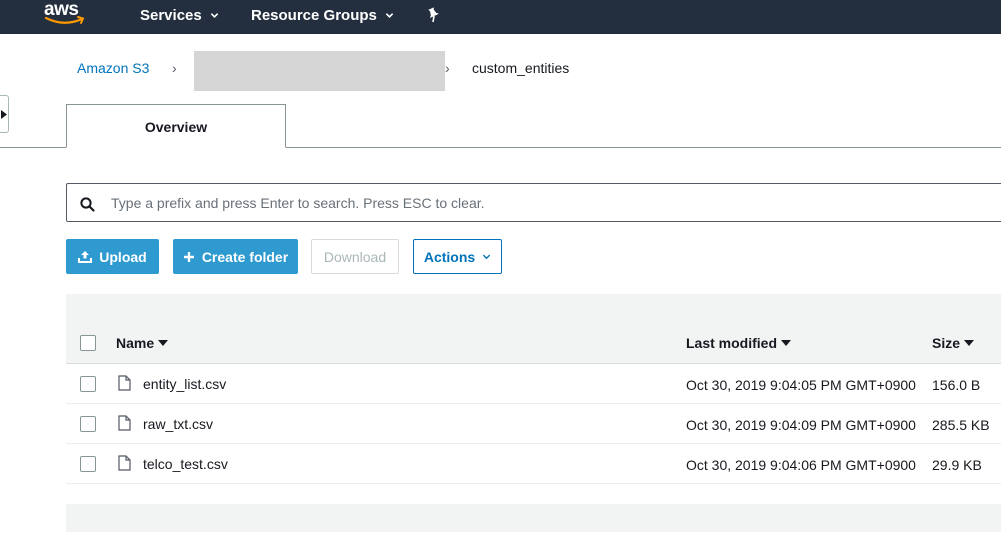  What do you see at coordinates (319, 71) in the screenshot?
I see `redacted-bucket-name` at bounding box center [319, 71].